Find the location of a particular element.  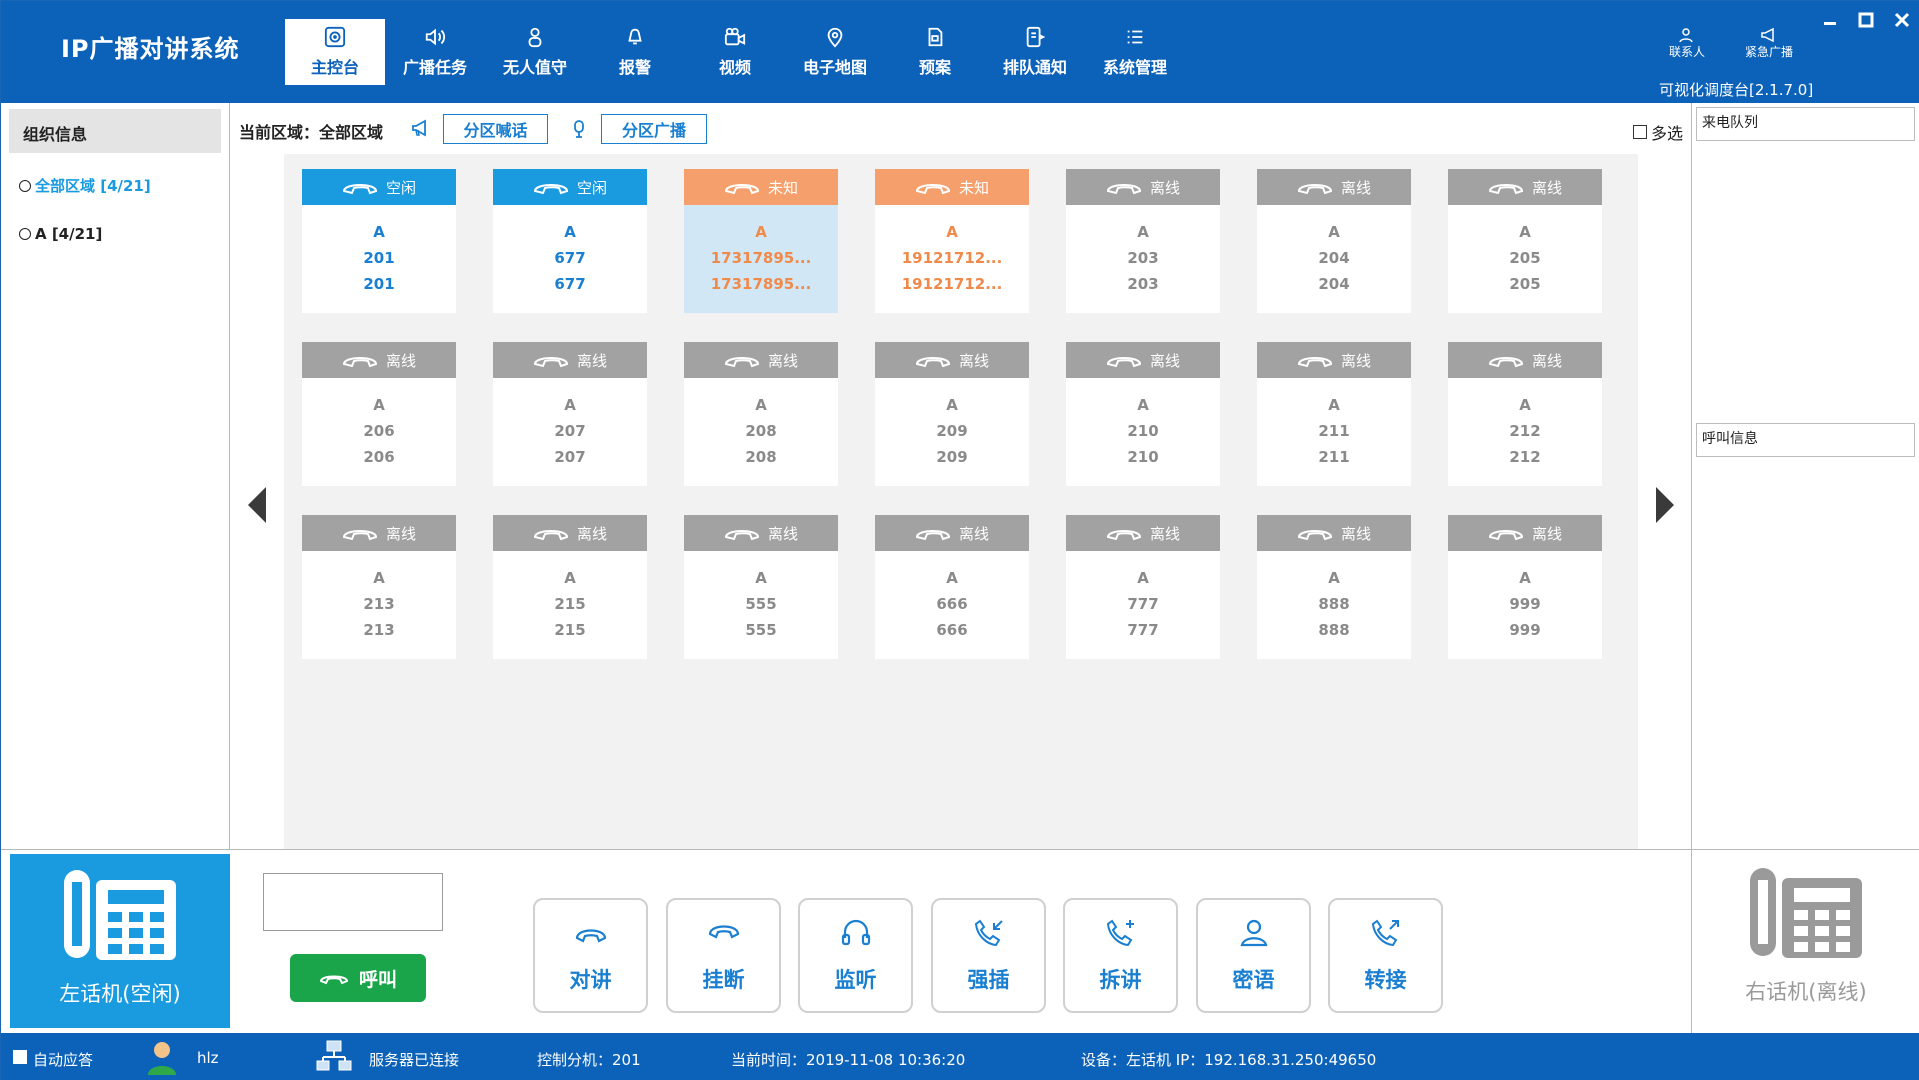

split-call-button: 拆讲 is located at coordinates (1120, 955).